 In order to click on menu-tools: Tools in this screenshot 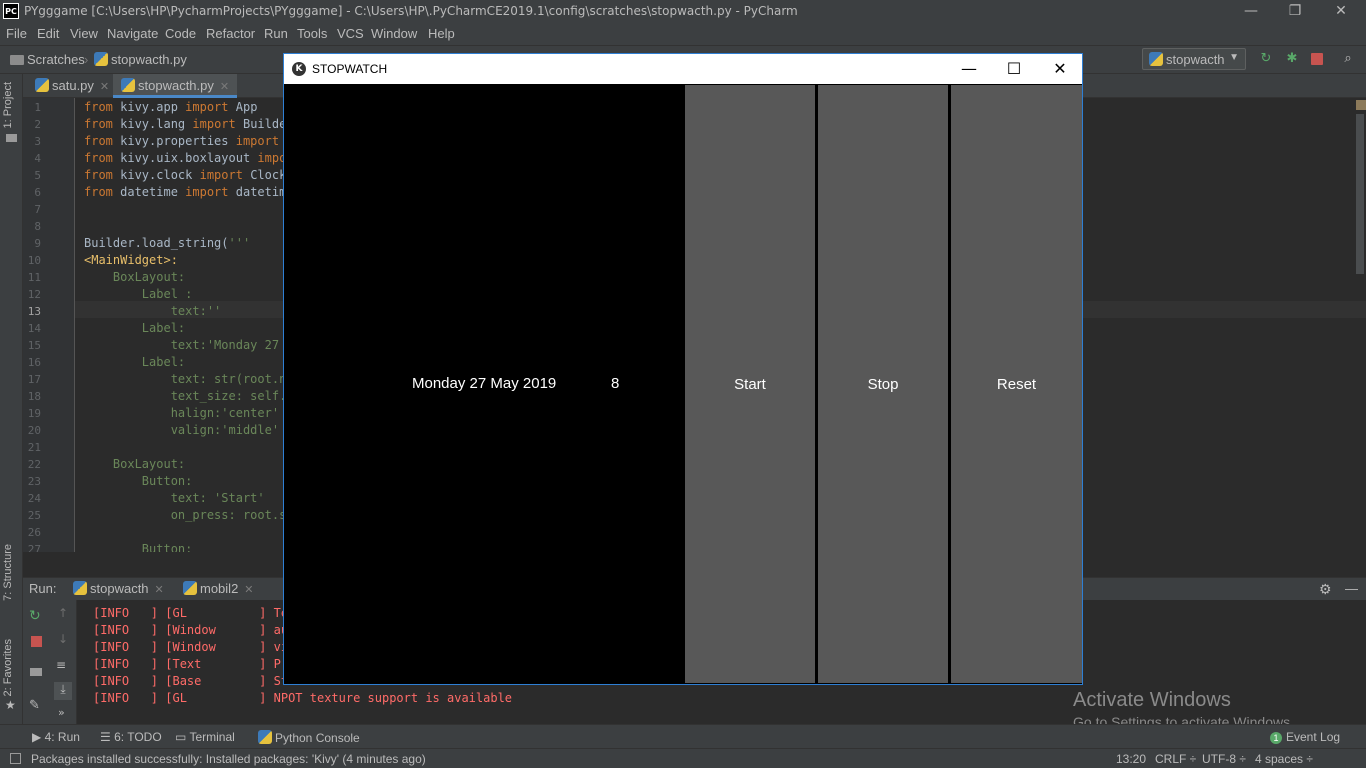, I will do `click(312, 33)`.